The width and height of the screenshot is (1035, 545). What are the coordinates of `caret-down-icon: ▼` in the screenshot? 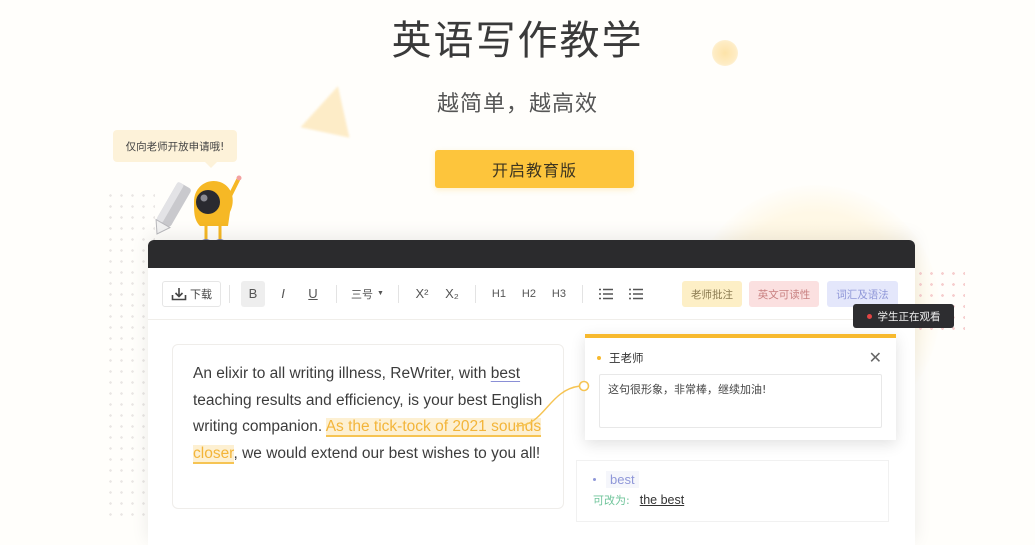 It's located at (380, 293).